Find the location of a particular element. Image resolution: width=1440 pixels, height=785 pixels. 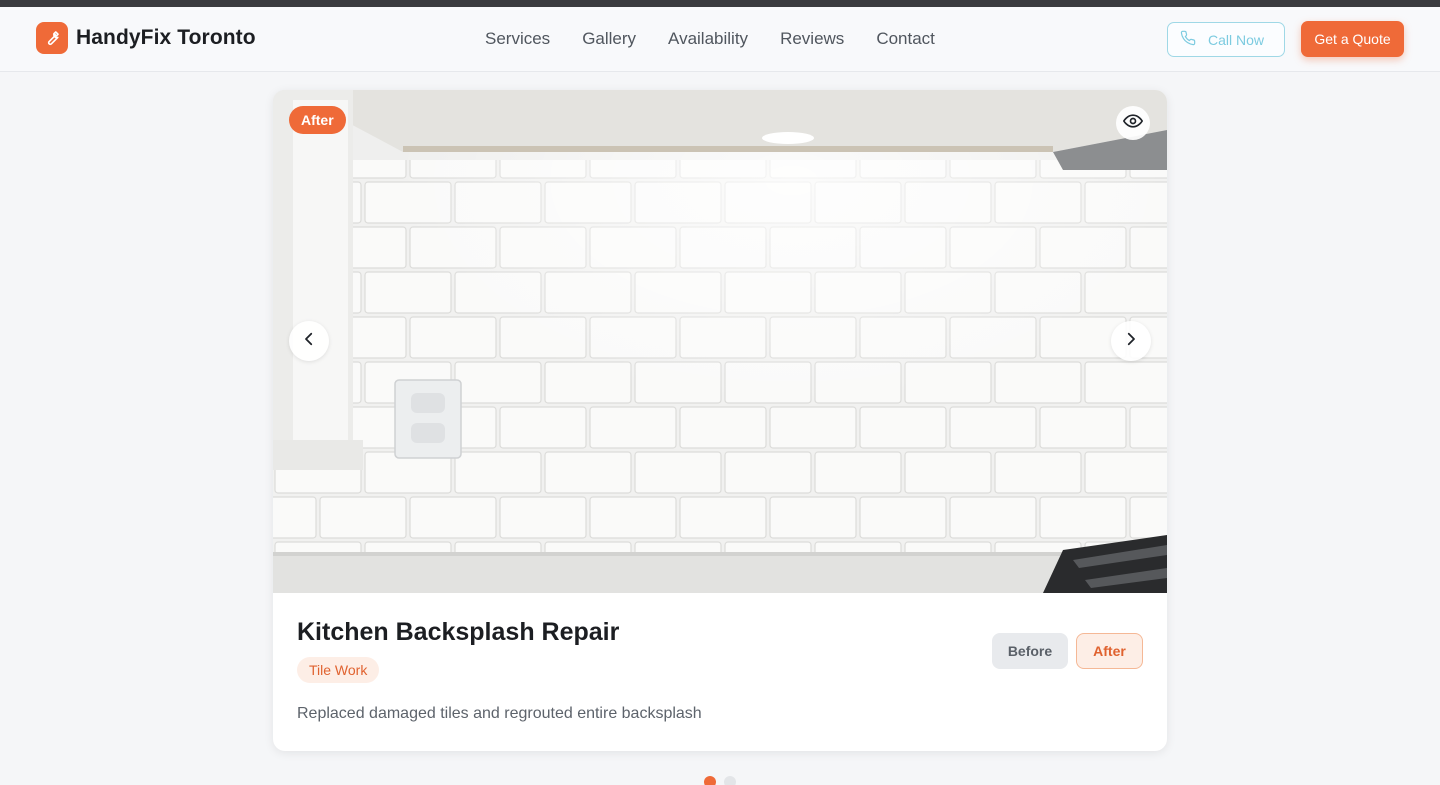

call-now-label: Call Now is located at coordinates (1236, 39).